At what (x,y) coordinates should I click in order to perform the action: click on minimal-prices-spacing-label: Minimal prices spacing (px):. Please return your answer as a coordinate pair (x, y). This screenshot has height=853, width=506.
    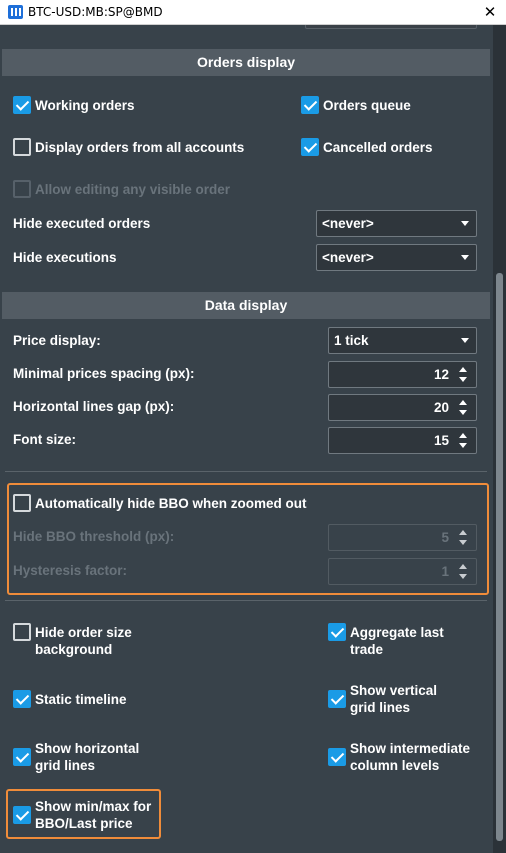
    Looking at the image, I should click on (104, 373).